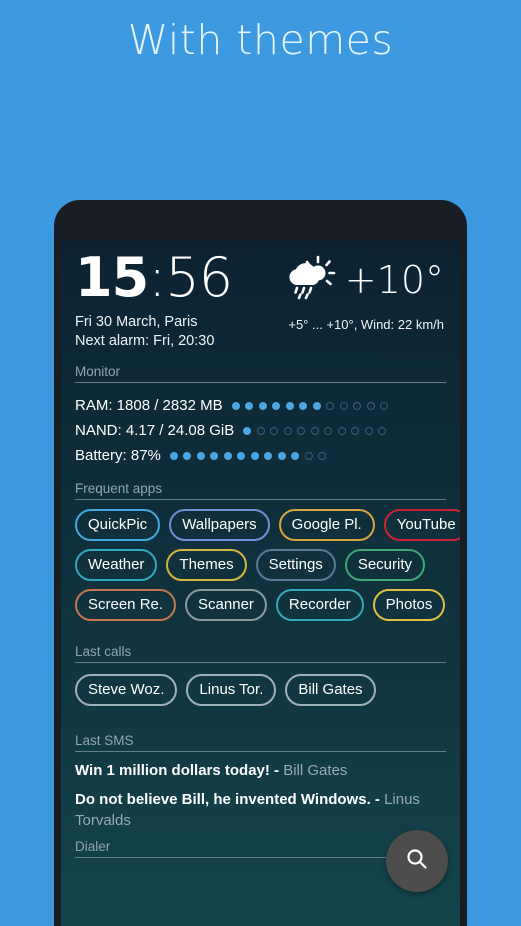 This screenshot has height=926, width=521. What do you see at coordinates (384, 565) in the screenshot?
I see `app-chip-security: Security` at bounding box center [384, 565].